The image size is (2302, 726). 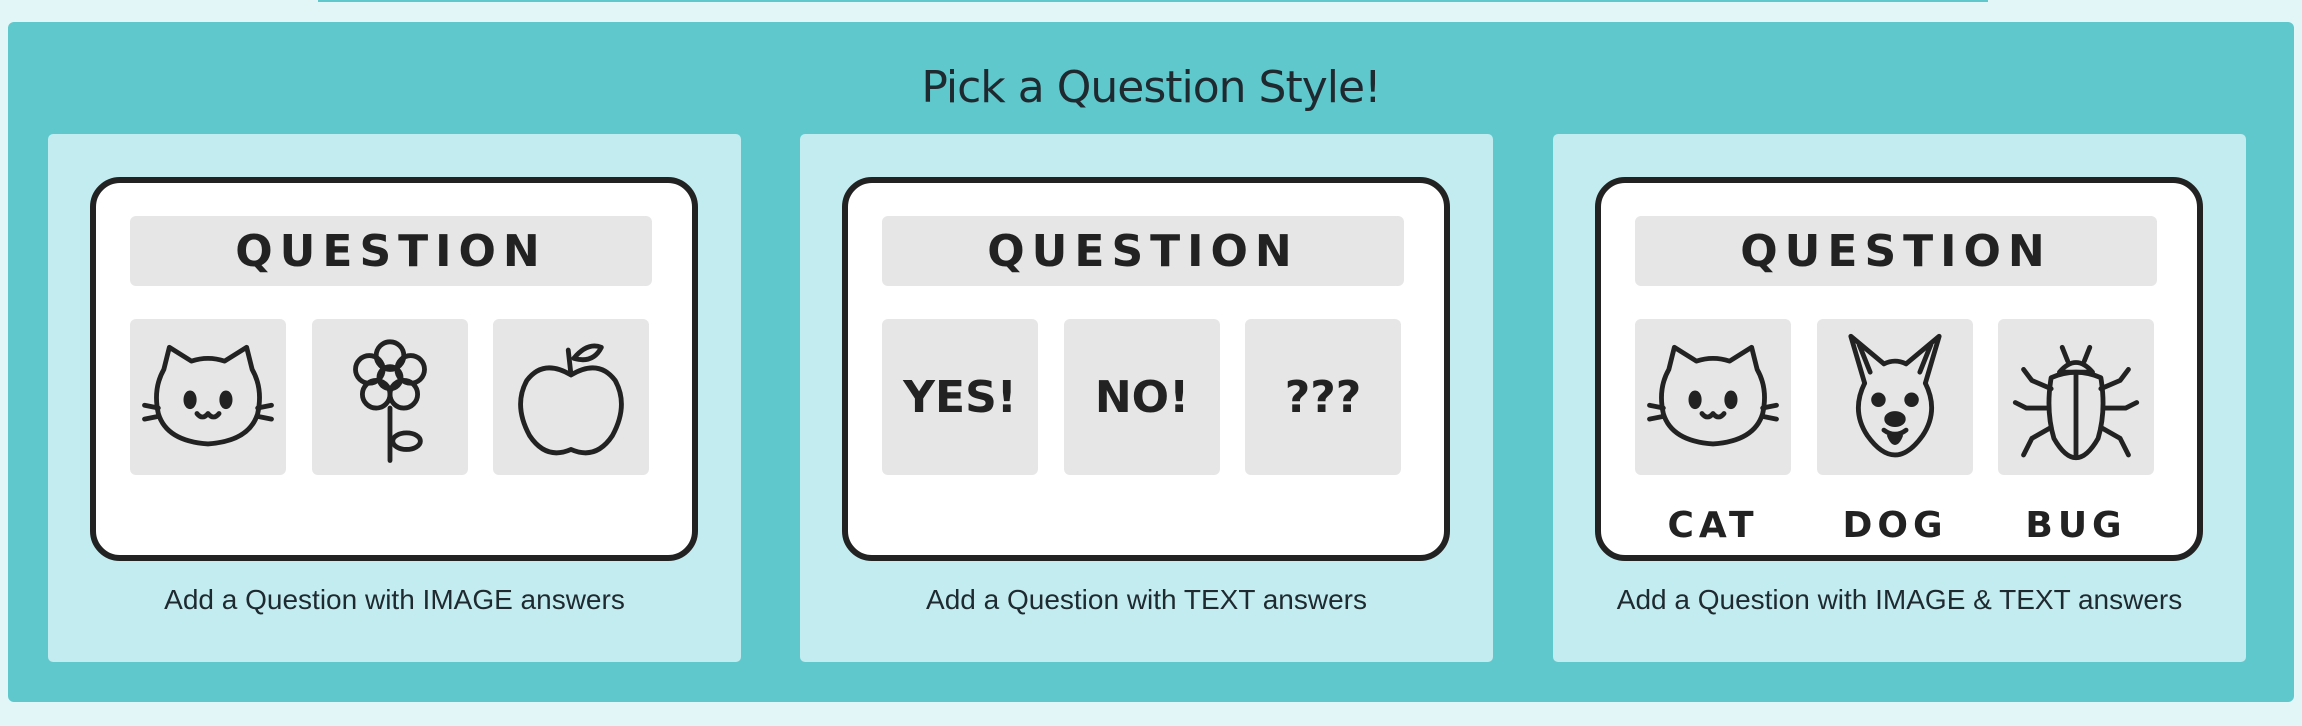 I want to click on answer-text-unknown: ???, so click(x=1323, y=397).